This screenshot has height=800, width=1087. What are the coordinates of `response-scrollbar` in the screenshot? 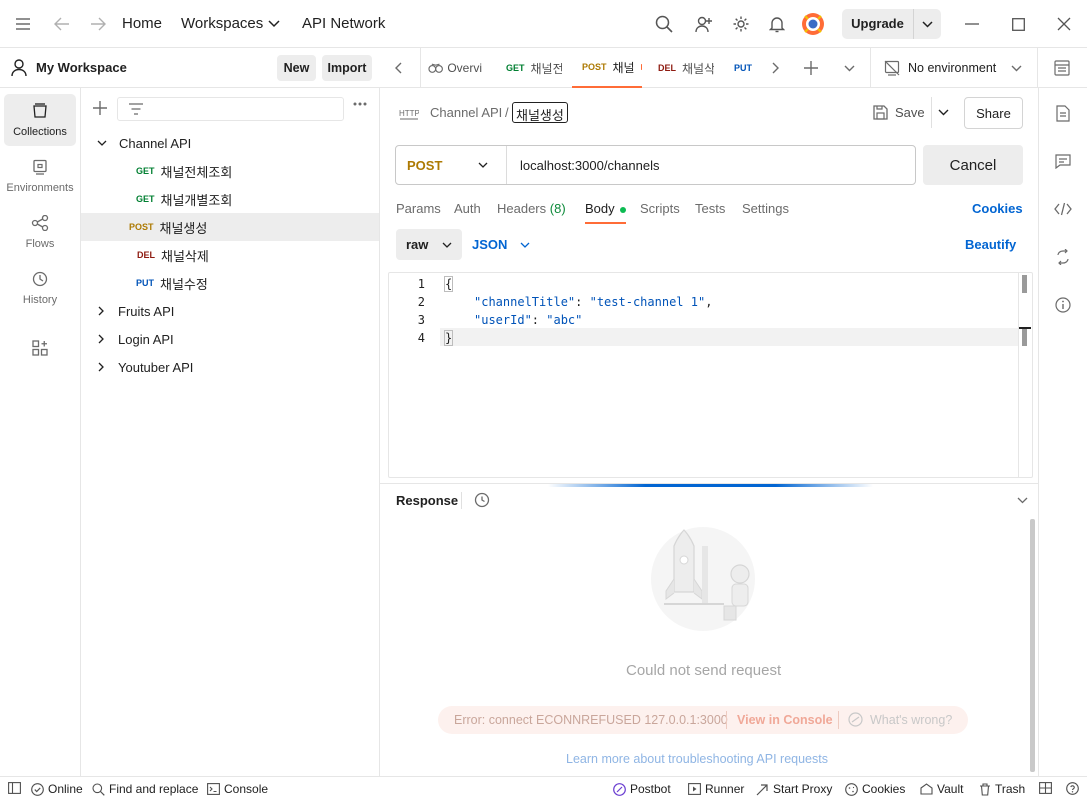 It's located at (1032, 645).